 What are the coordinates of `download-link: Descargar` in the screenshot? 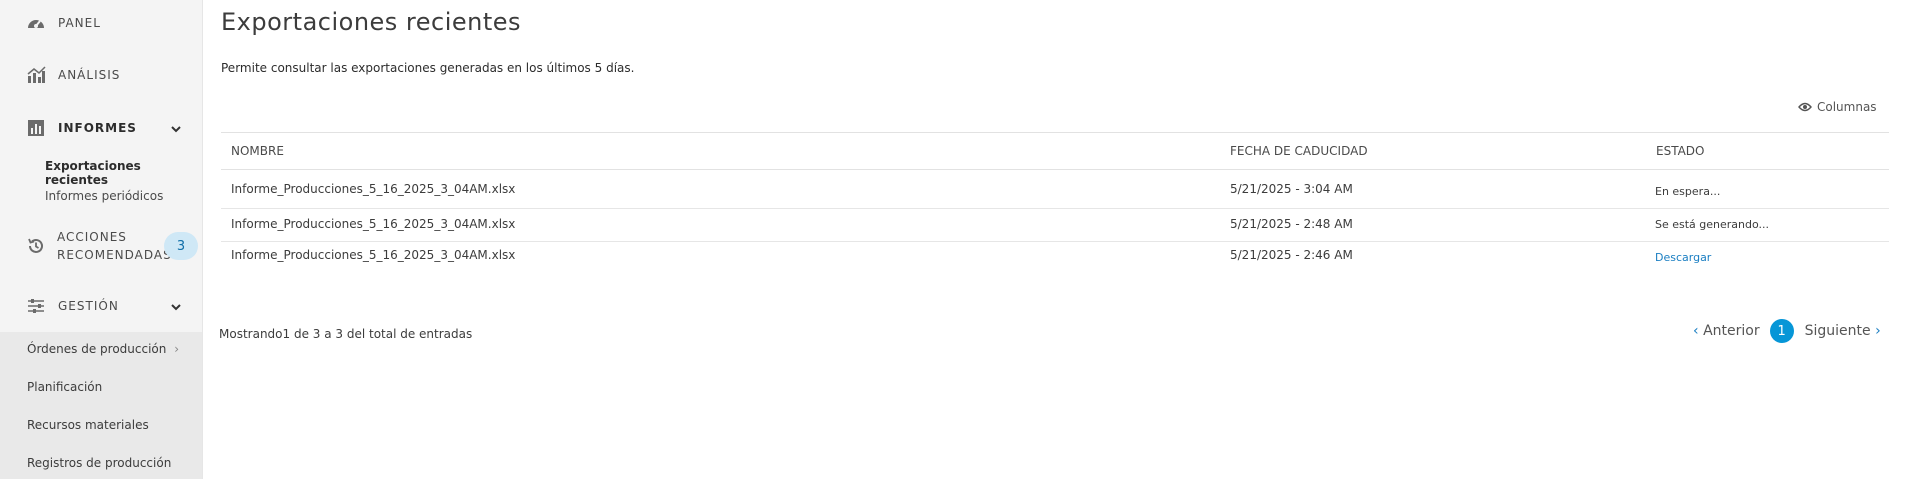 It's located at (1683, 257).